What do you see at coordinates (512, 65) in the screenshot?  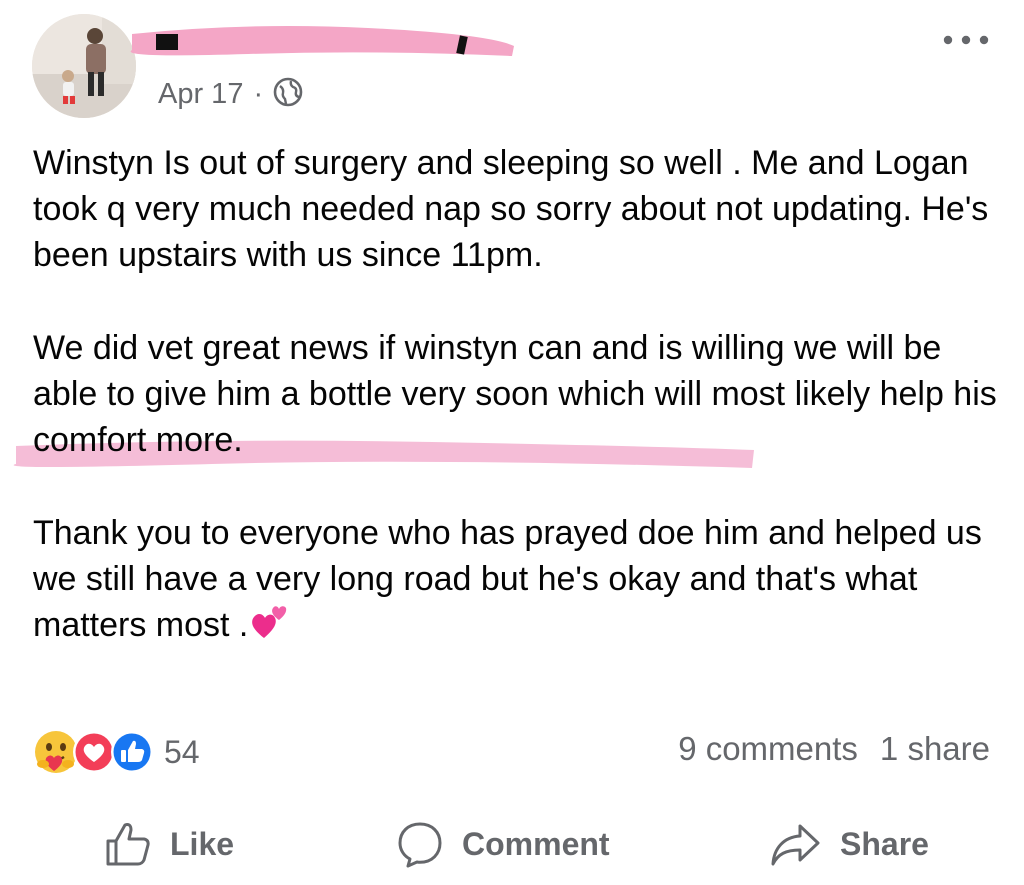 I see `post-header: Apr 17 ·` at bounding box center [512, 65].